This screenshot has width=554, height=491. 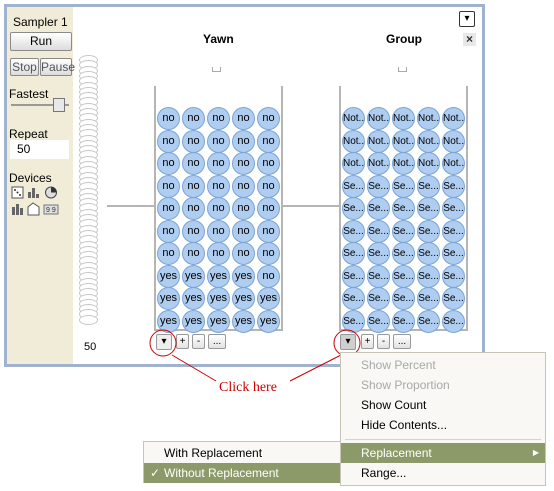 I want to click on replacement-submenu: With Replacement ✓ Without Replacement, so click(x=242, y=462).